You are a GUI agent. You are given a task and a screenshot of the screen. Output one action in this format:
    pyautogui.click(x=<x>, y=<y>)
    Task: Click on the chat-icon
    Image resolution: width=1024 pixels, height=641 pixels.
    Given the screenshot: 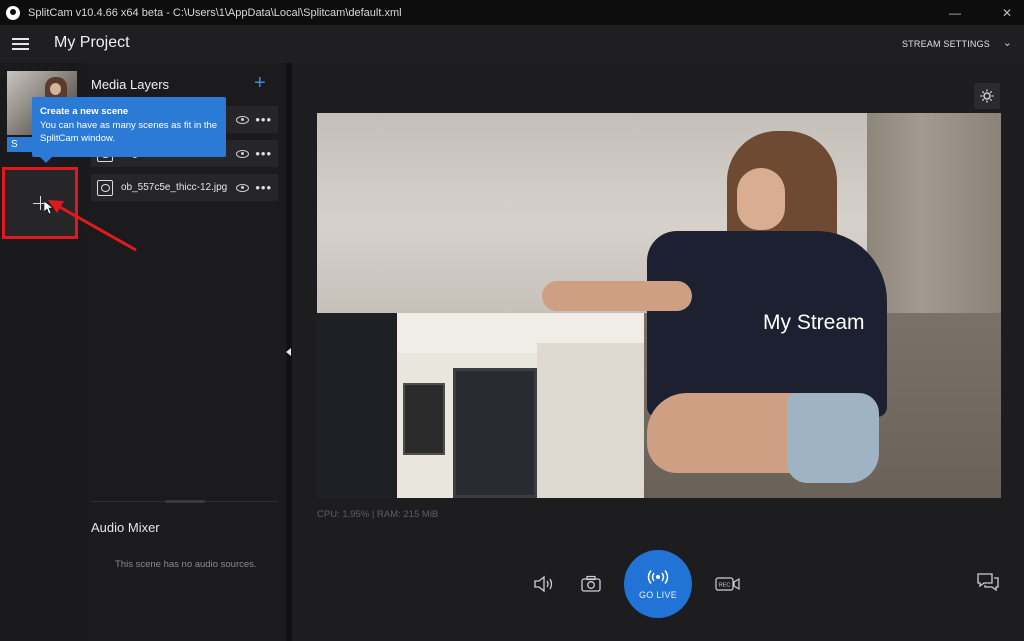 What is the action you would take?
    pyautogui.click(x=988, y=582)
    